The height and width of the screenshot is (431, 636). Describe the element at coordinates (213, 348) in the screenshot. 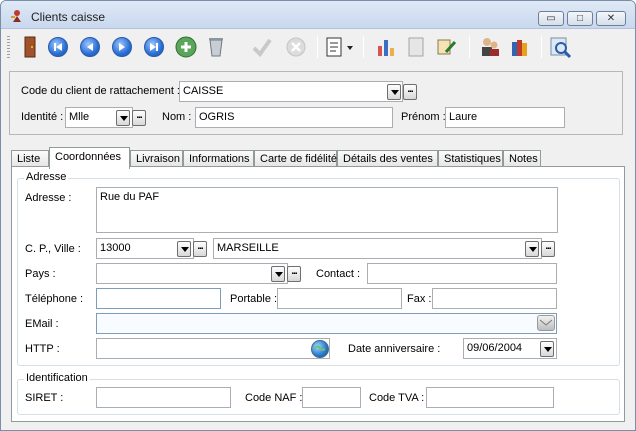

I see `http-field` at that location.